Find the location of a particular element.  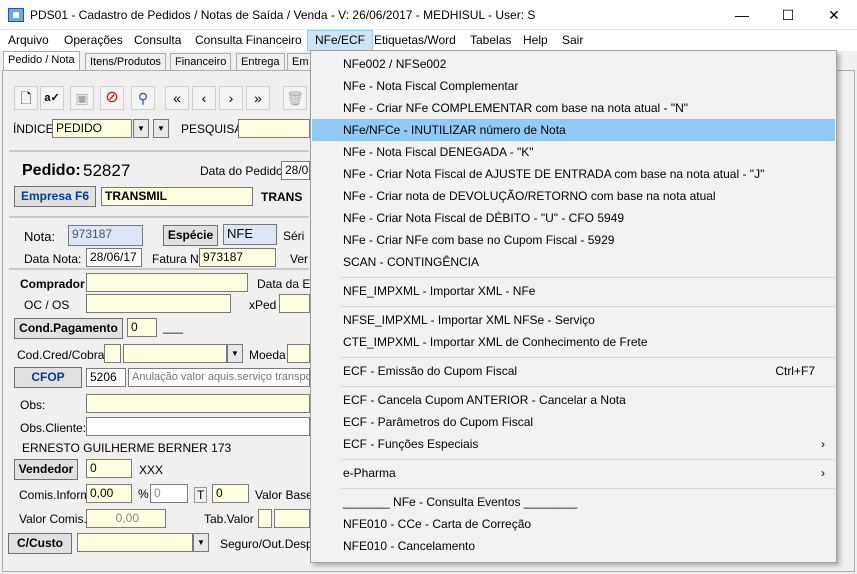

xped-field is located at coordinates (294, 303).